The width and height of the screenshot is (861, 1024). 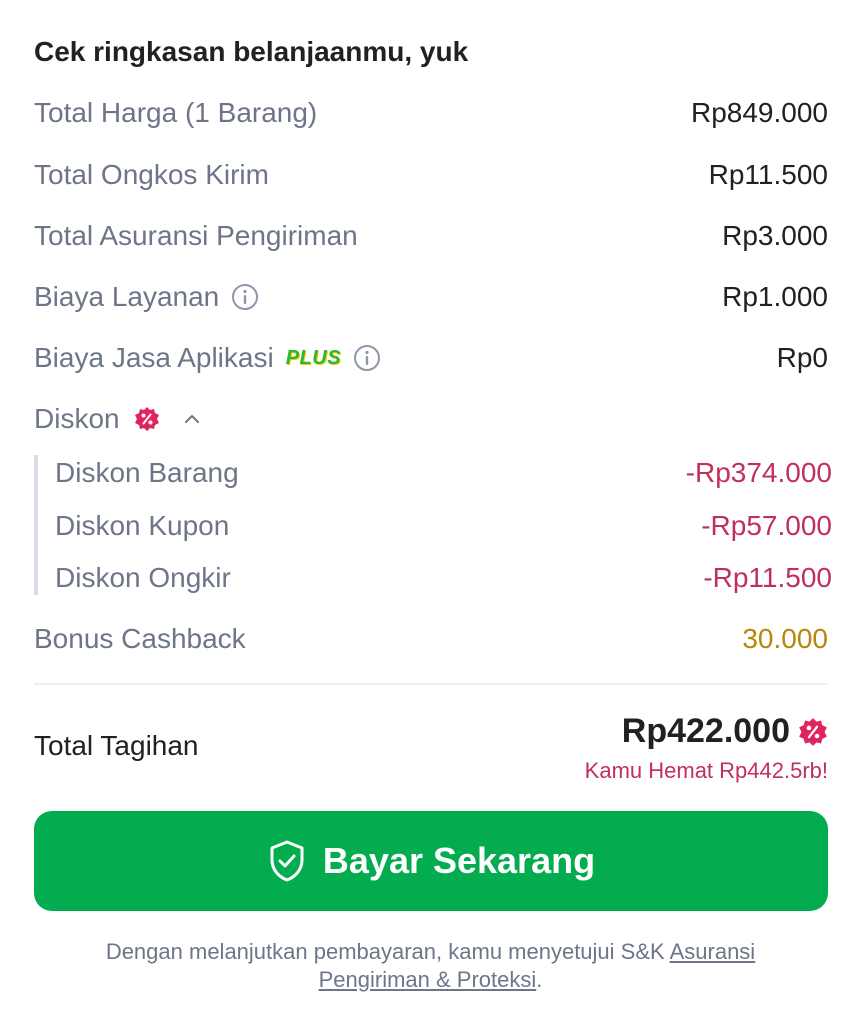 I want to click on discount-label: Diskon, so click(x=77, y=418).